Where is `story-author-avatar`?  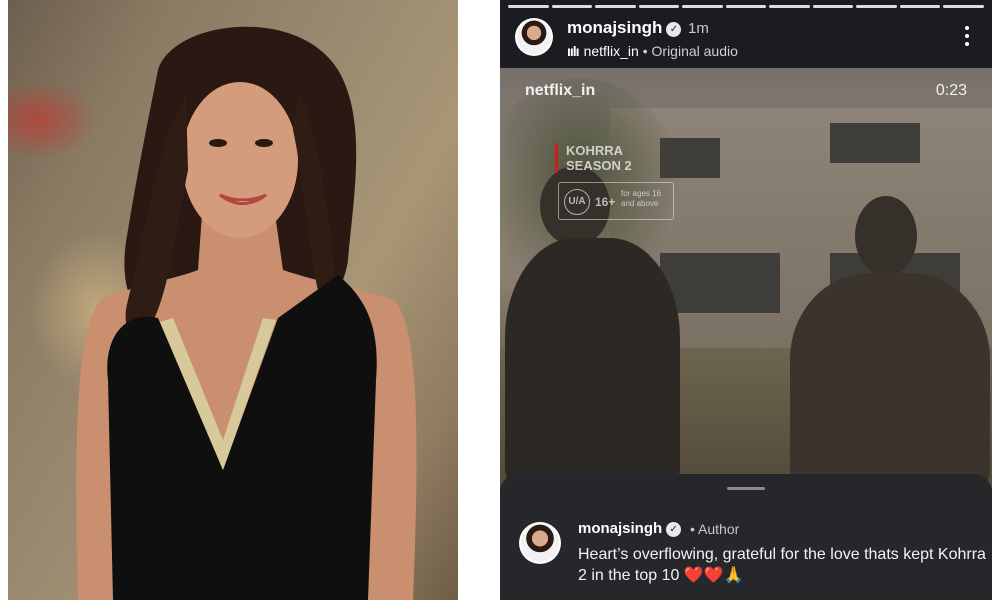
story-author-avatar is located at coordinates (534, 37).